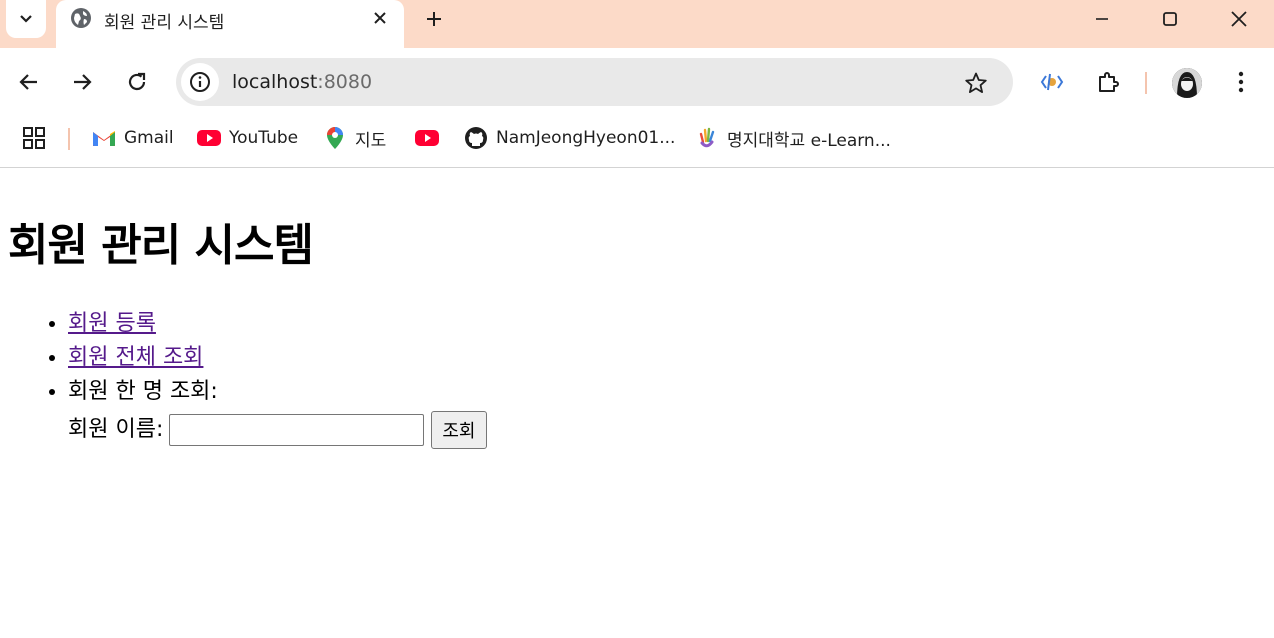 This screenshot has width=1274, height=638. Describe the element at coordinates (161, 245) in the screenshot. I see `page-title: 회원 관리 시스템` at that location.